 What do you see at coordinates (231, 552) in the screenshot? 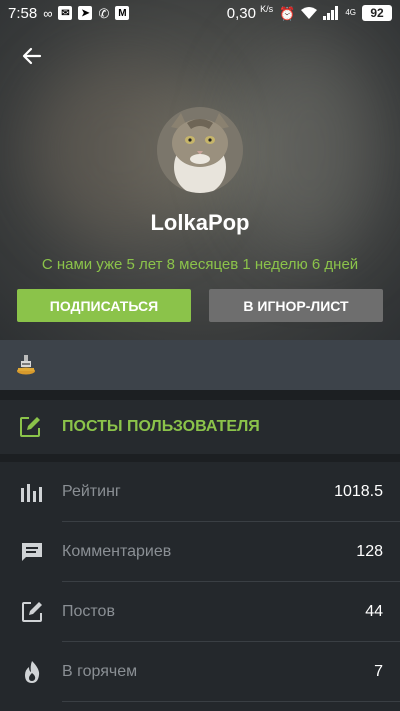
I see `stat-name: Комментариев` at bounding box center [231, 552].